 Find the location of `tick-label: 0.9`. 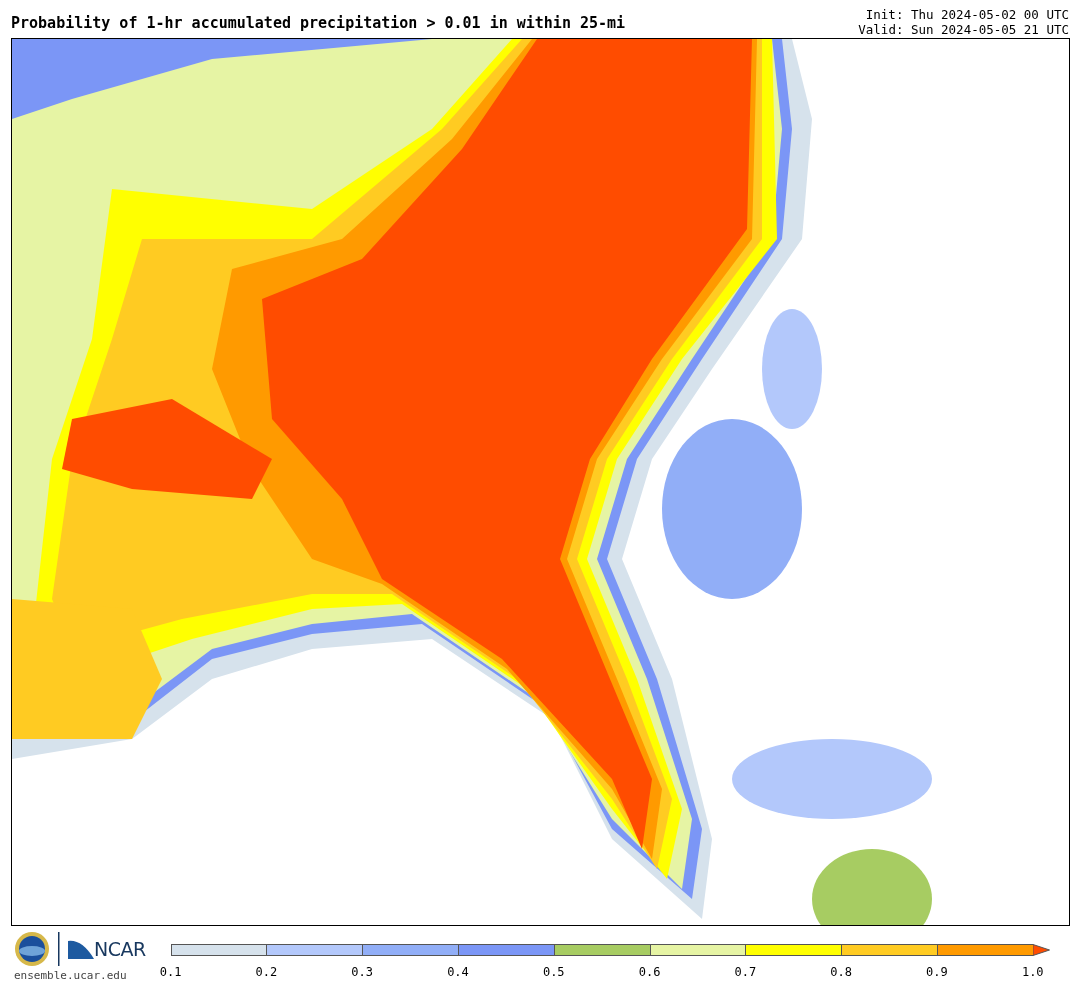

tick-label: 0.9 is located at coordinates (937, 972).